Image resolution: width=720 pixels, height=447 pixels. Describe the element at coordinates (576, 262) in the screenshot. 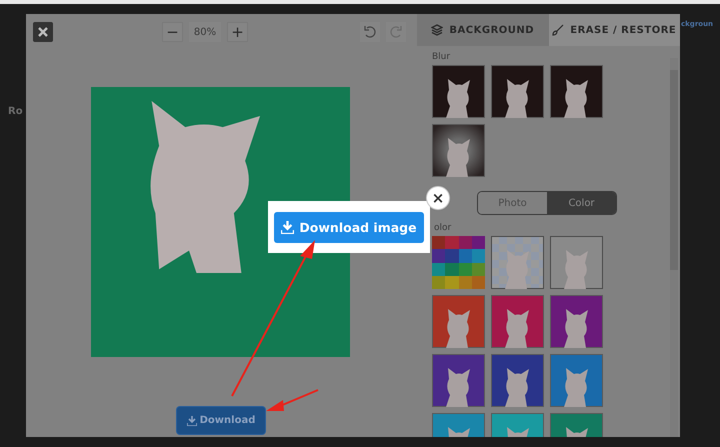

I see `plain-thumbnail` at that location.